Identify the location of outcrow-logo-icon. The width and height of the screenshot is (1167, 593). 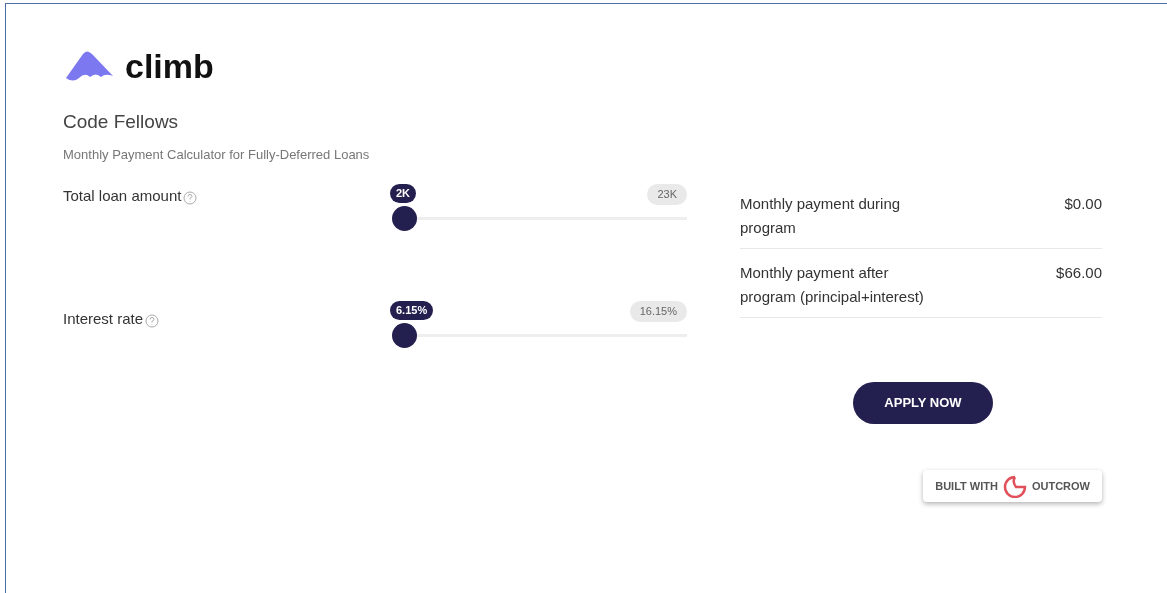
(1014, 486).